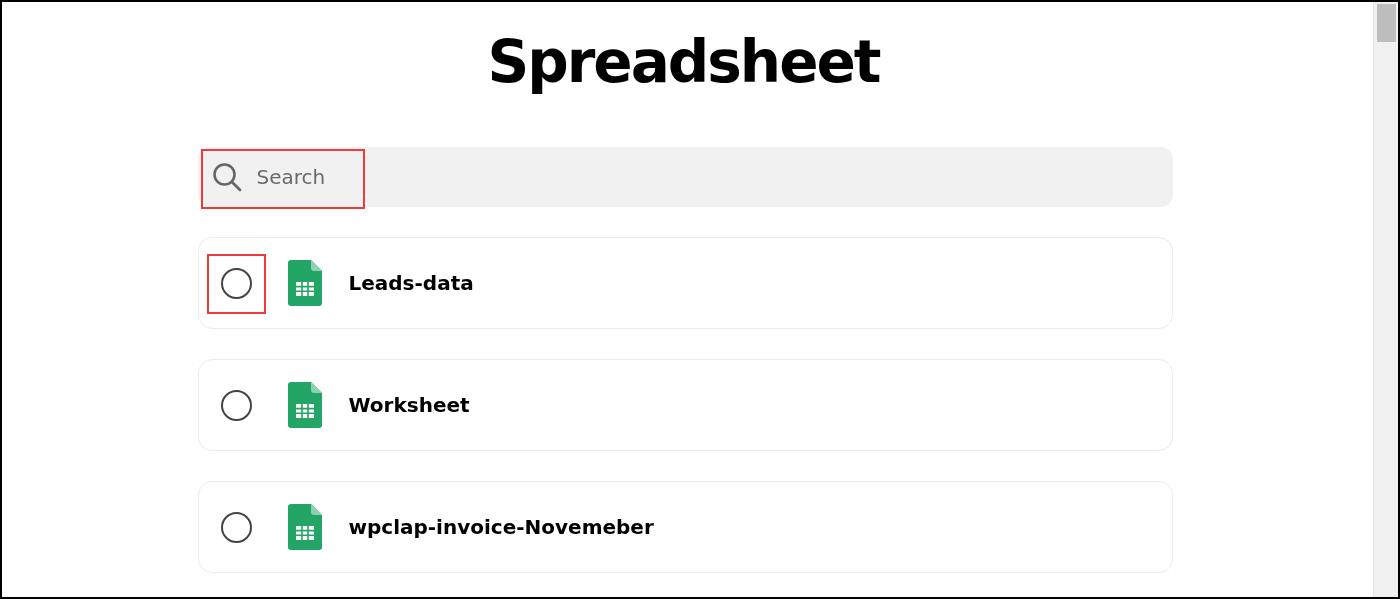 Image resolution: width=1400 pixels, height=599 pixels. What do you see at coordinates (685, 283) in the screenshot?
I see `file-row: Leads-data` at bounding box center [685, 283].